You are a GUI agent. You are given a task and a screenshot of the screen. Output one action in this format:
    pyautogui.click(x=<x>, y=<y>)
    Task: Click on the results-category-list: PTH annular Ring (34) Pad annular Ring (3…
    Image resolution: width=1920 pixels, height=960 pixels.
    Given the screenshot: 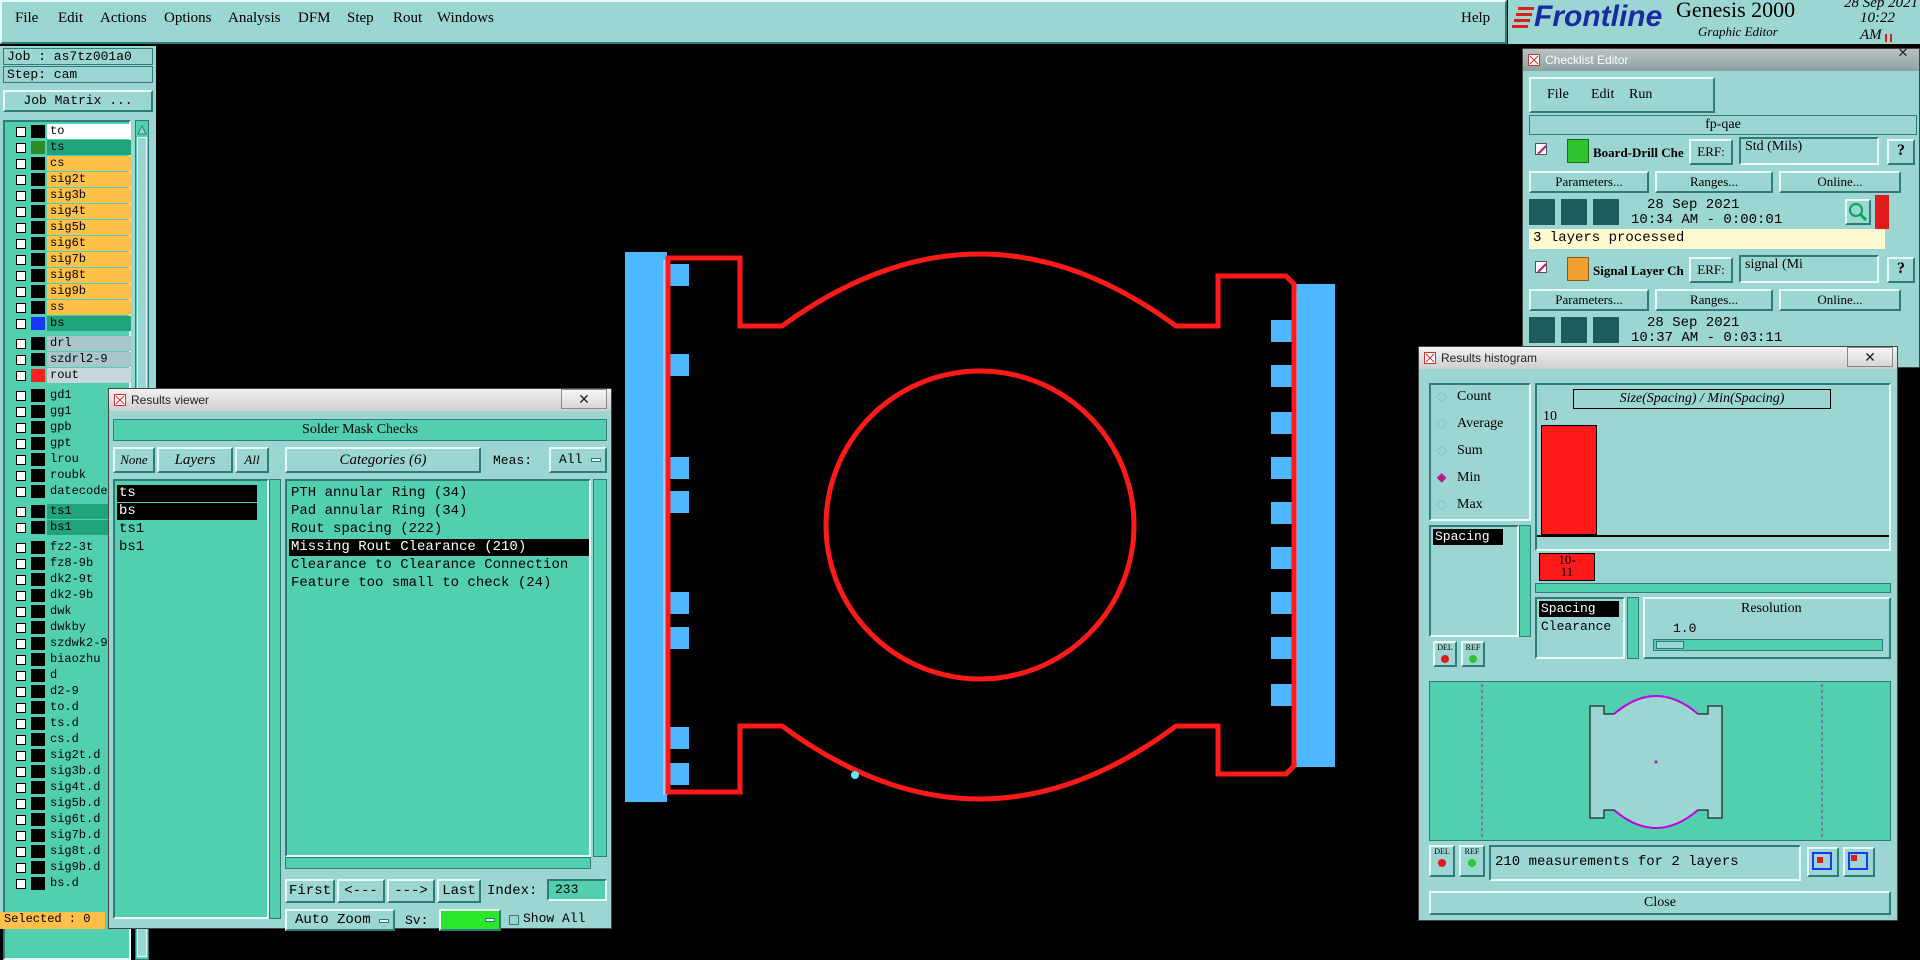 What is the action you would take?
    pyautogui.click(x=438, y=668)
    